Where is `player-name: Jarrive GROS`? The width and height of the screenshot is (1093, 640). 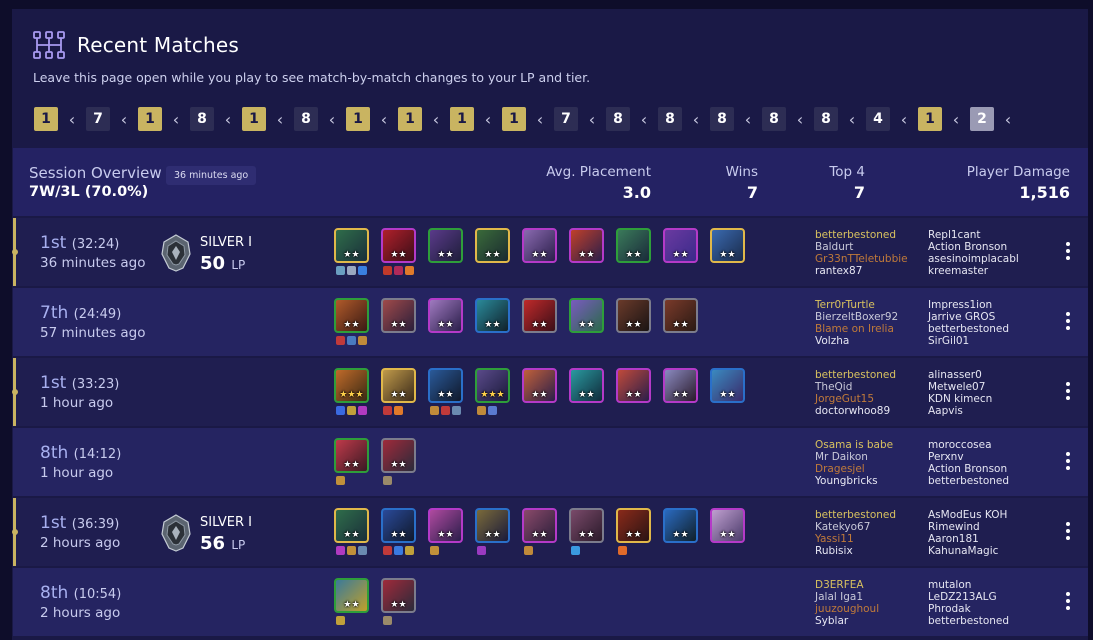
player-name: Jarrive GROS is located at coordinates (968, 317).